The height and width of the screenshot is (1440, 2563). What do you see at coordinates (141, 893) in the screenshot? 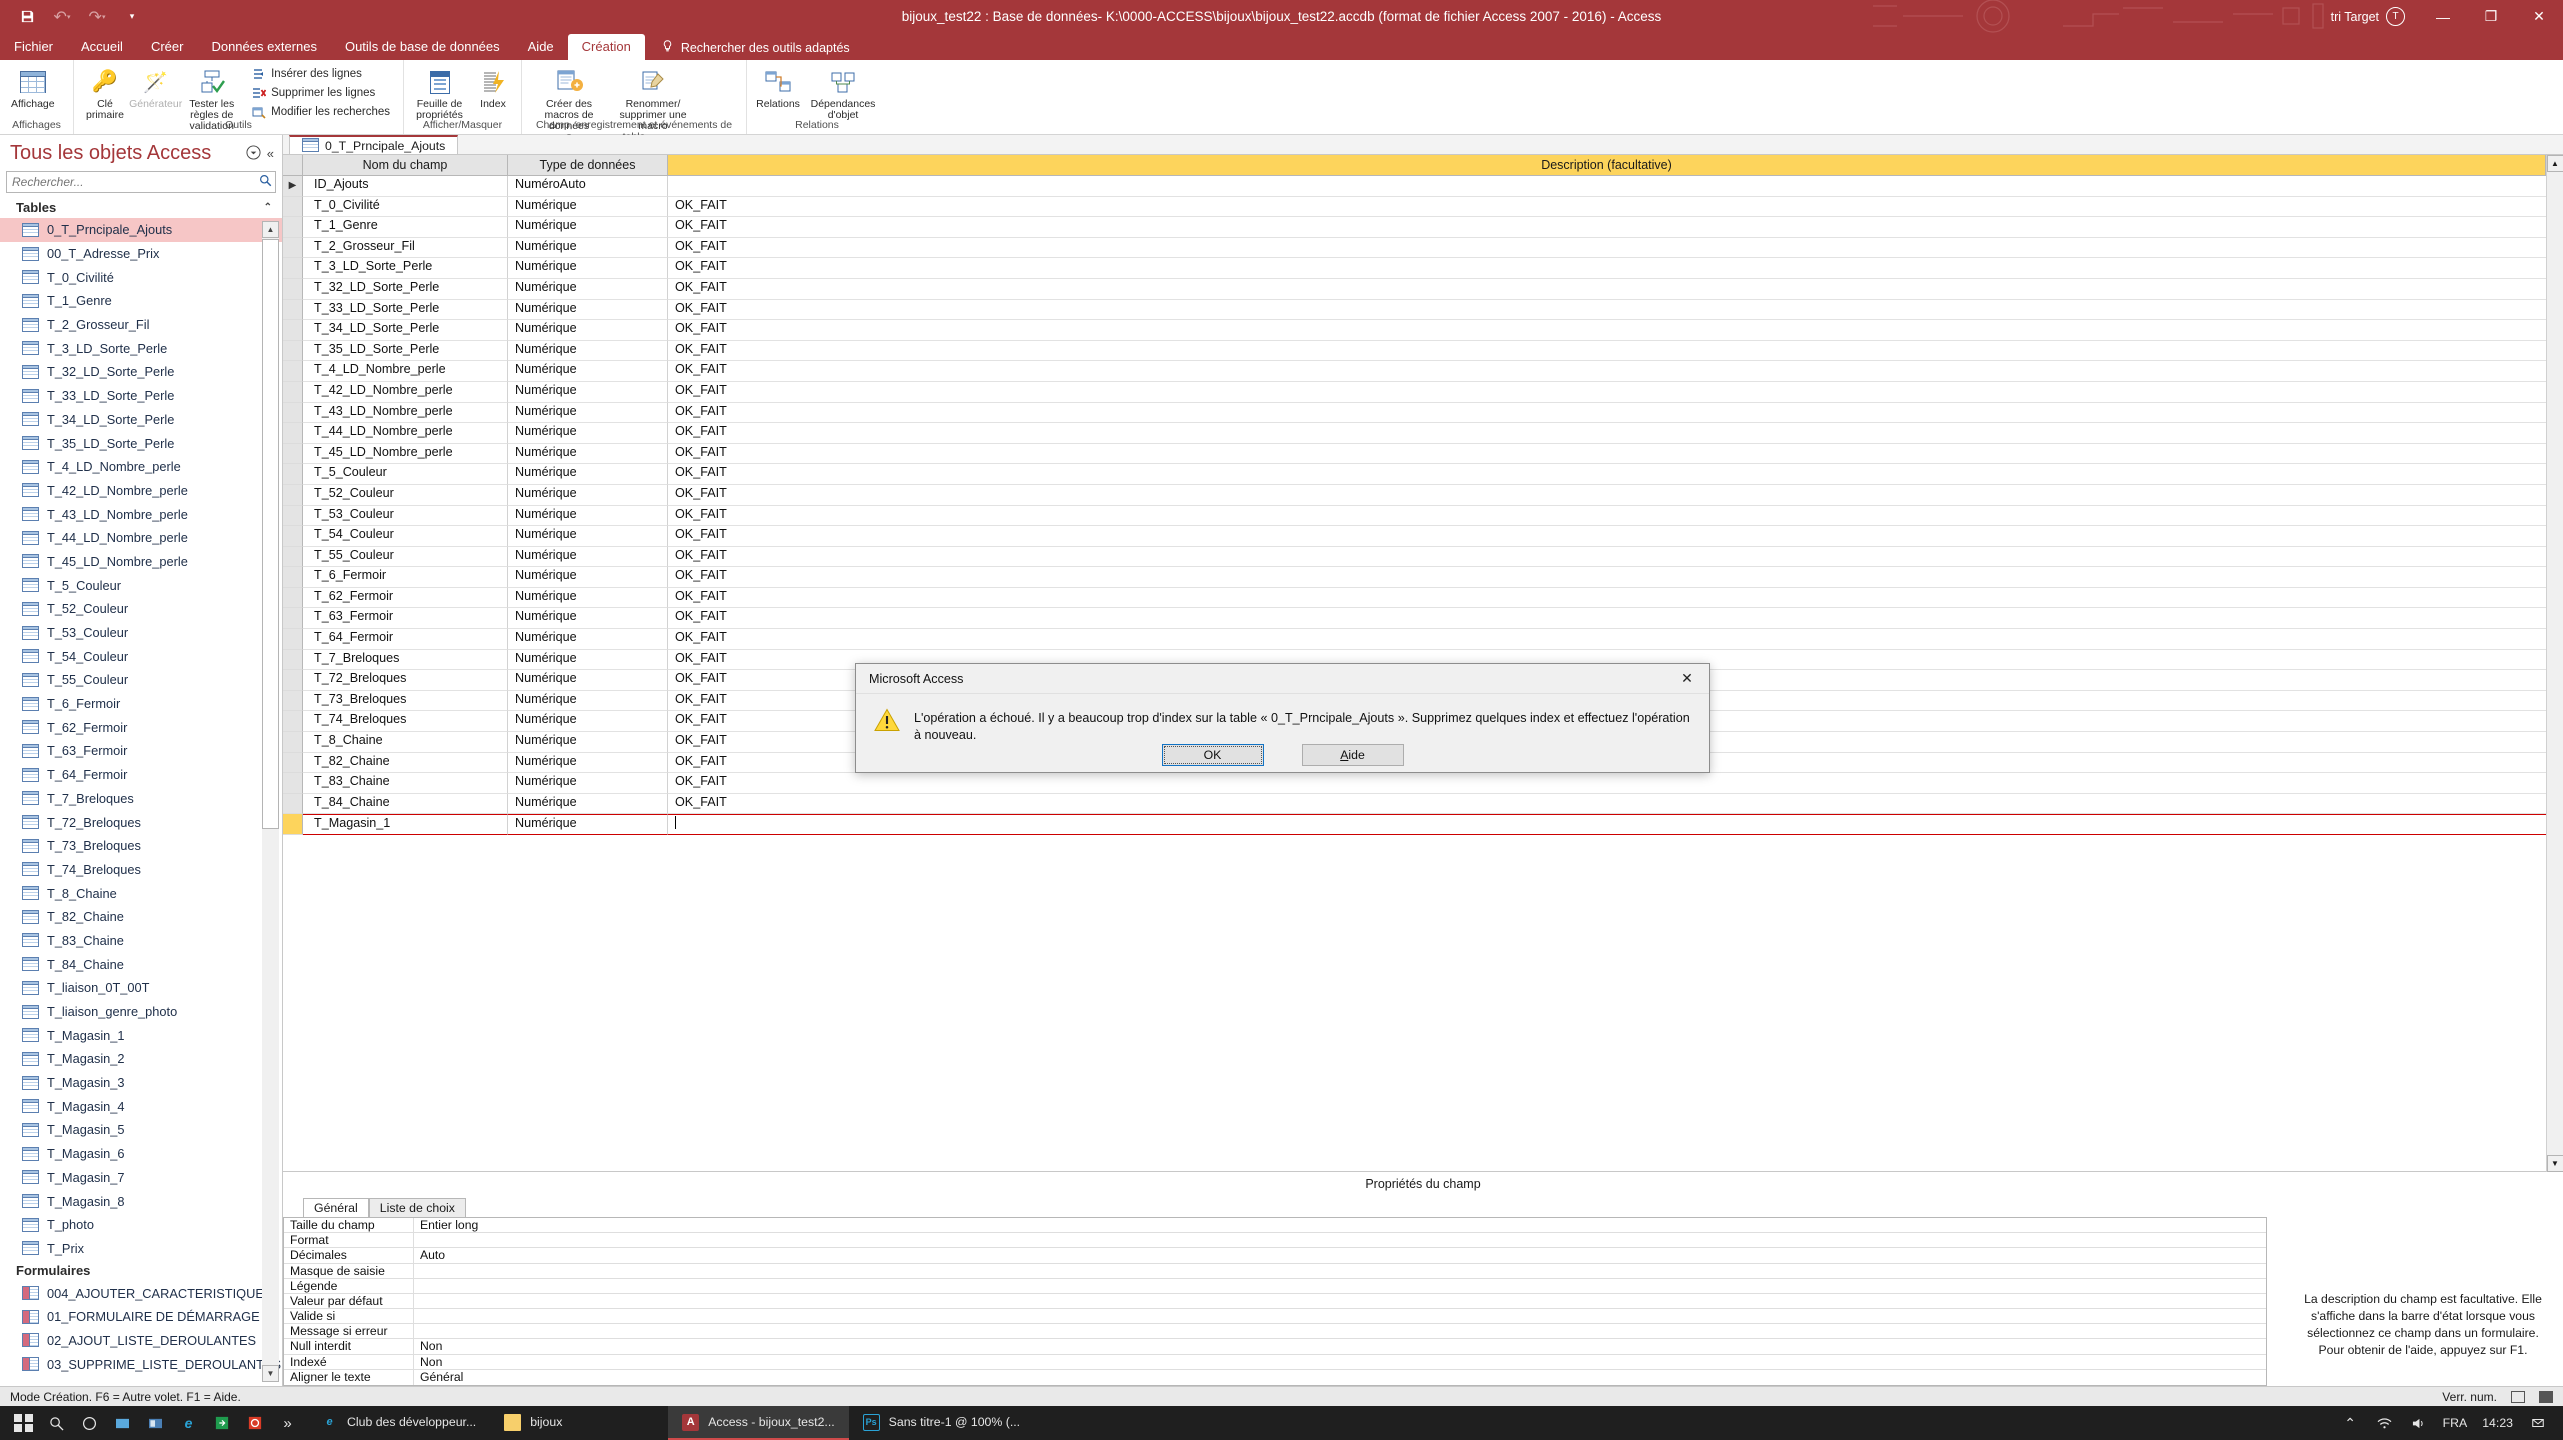
I see `nav-item: T_8_Chaine` at bounding box center [141, 893].